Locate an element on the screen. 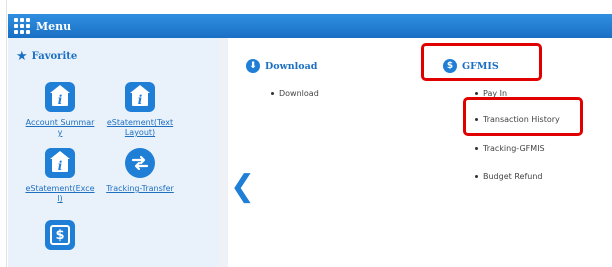  favorite-item-account-summary: i Account Summary is located at coordinates (60, 110).